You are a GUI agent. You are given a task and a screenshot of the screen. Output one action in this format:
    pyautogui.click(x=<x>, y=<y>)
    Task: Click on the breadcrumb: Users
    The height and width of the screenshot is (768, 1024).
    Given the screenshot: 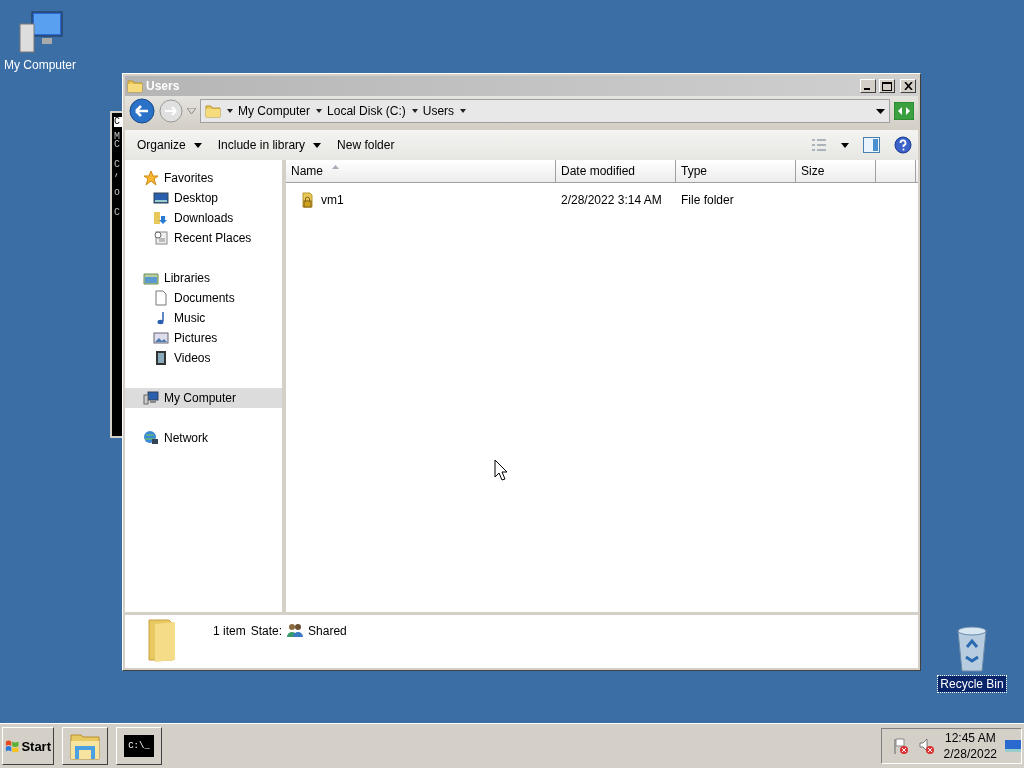 What is the action you would take?
    pyautogui.click(x=433, y=111)
    